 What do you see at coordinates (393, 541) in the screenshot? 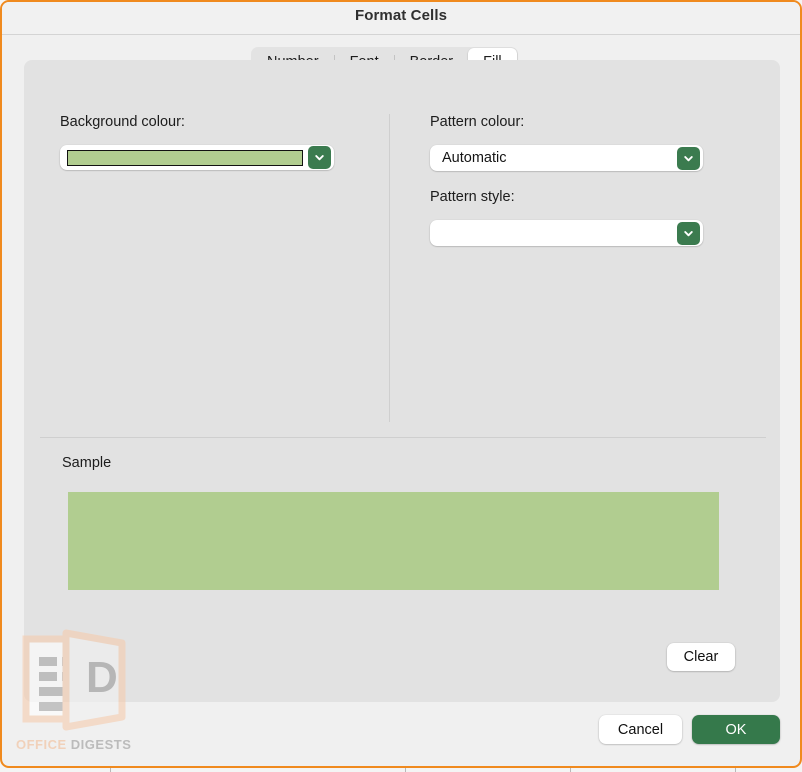
I see `sample-preview` at bounding box center [393, 541].